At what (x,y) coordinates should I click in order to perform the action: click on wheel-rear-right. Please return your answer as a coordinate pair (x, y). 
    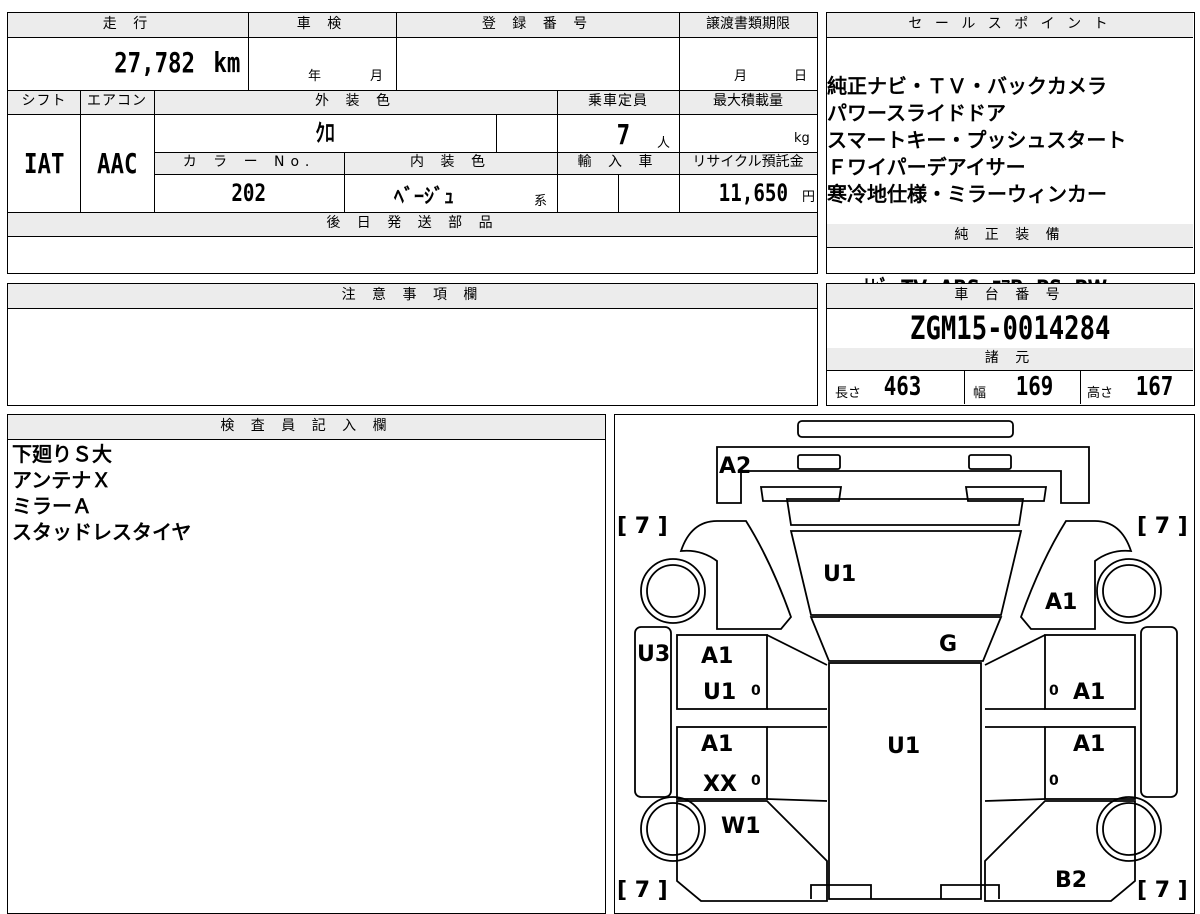
    Looking at the image, I should click on (1129, 829).